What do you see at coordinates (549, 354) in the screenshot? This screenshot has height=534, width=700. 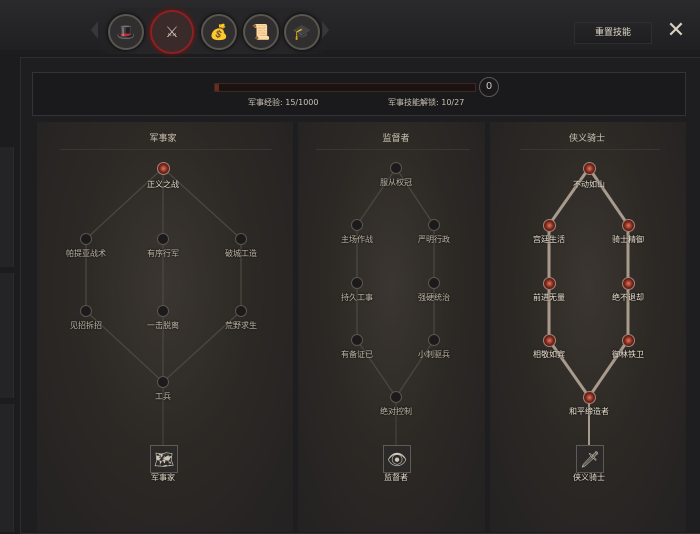 I see `skill-label: 相敬如宾` at bounding box center [549, 354].